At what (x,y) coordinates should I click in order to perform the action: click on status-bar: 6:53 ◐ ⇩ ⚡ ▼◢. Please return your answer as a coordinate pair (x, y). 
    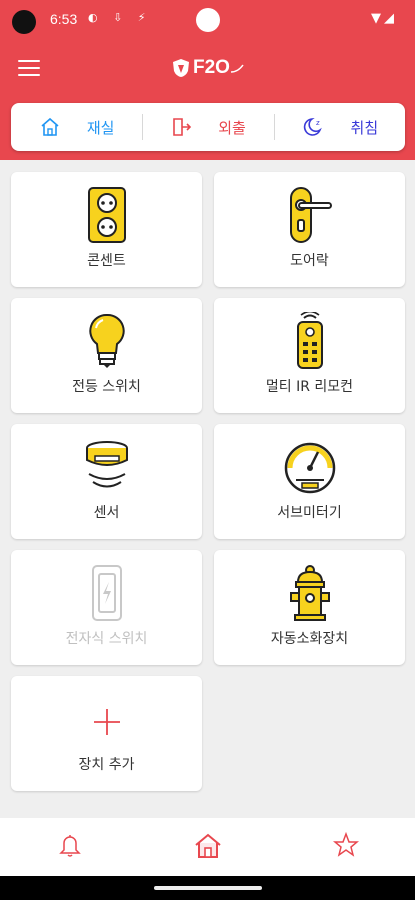
    Looking at the image, I should click on (207, 20).